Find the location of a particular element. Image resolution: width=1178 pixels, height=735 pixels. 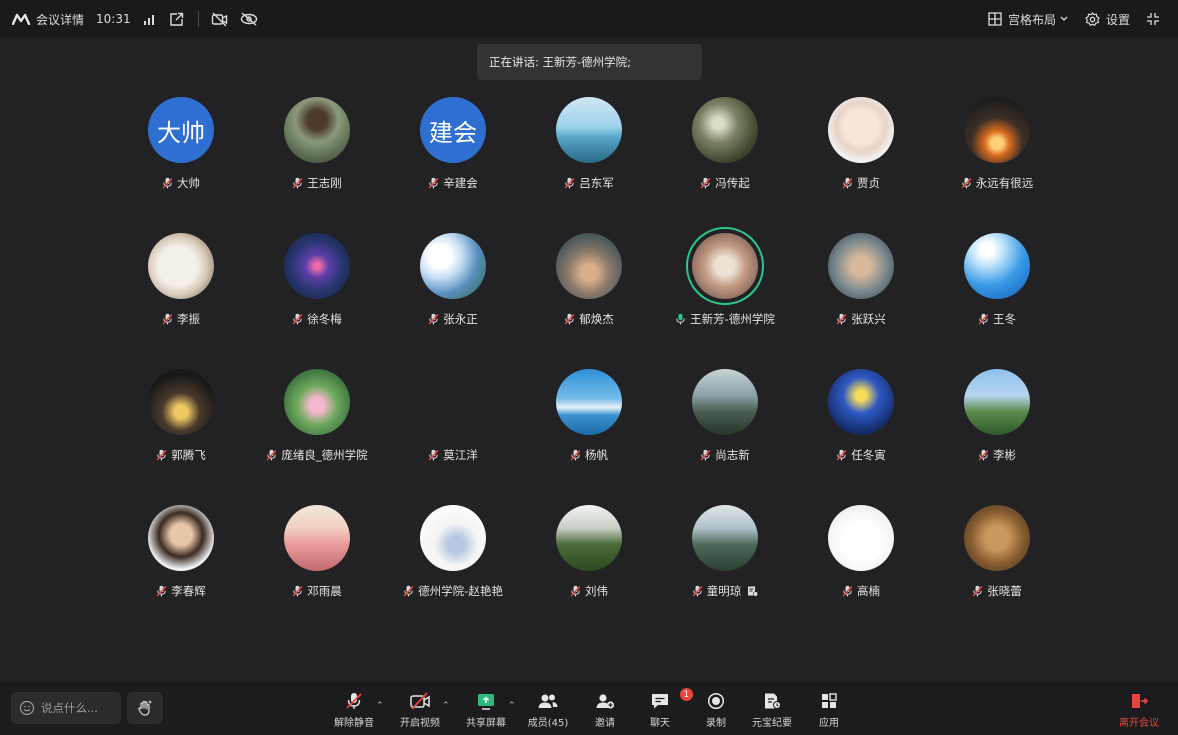

participant-tile: 郭腾飞 is located at coordinates (181, 428).